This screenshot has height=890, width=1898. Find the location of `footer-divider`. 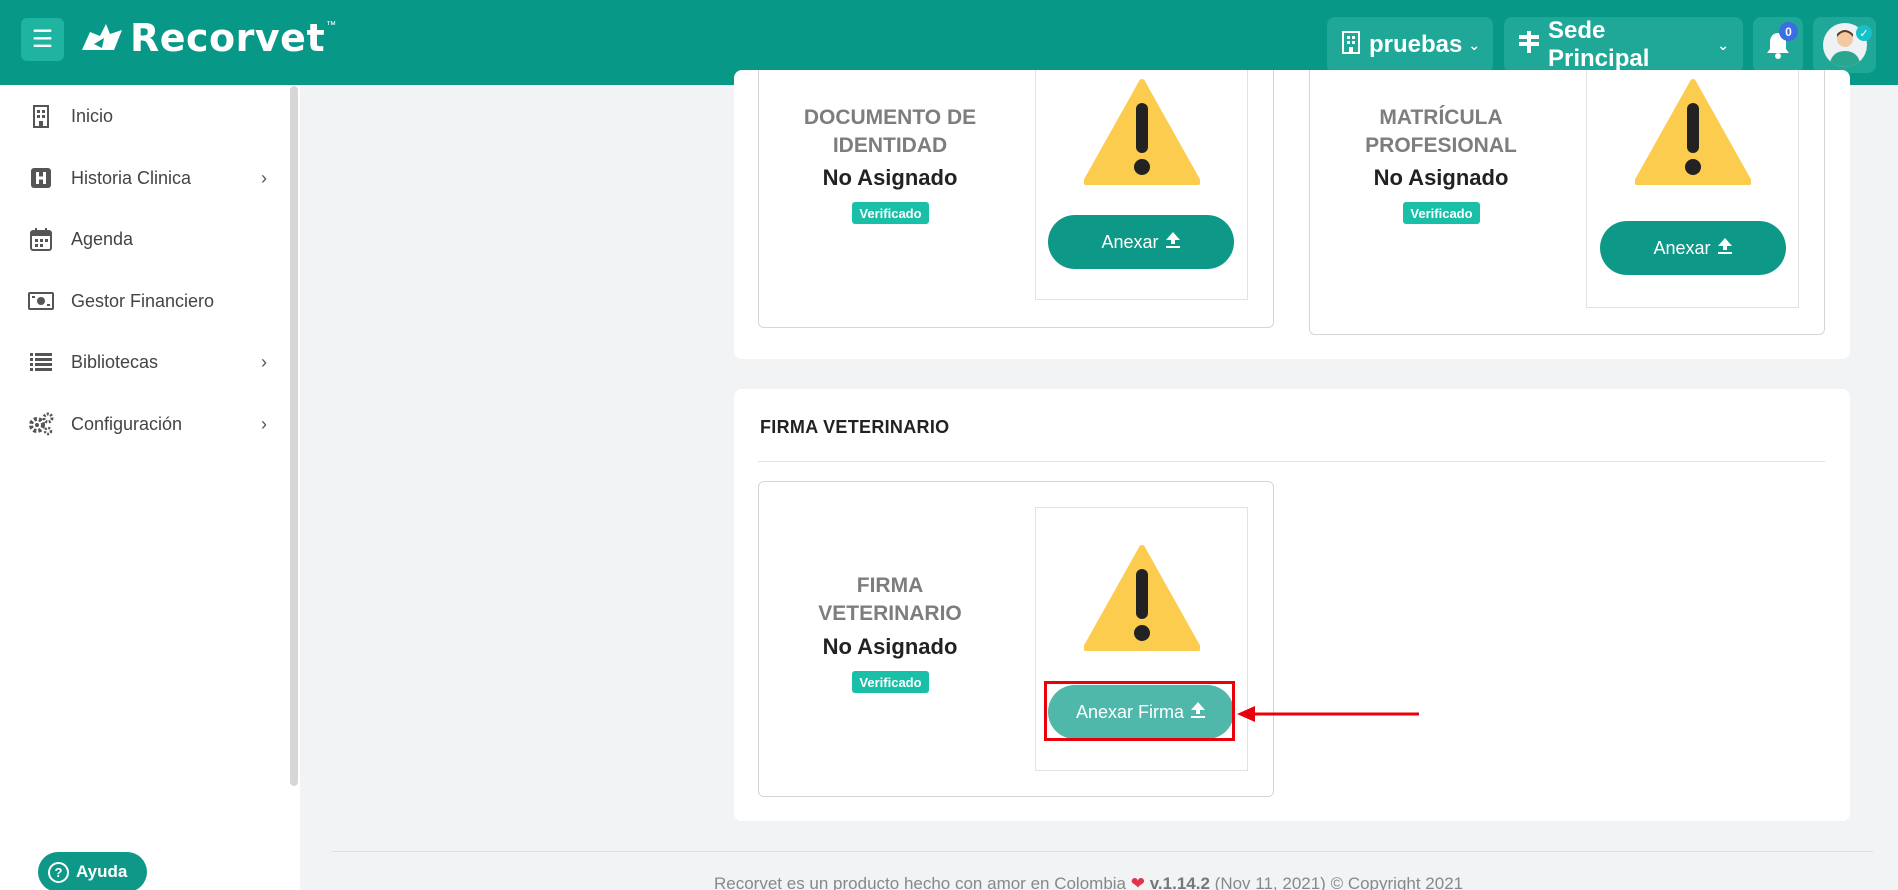

footer-divider is located at coordinates (1102, 851).